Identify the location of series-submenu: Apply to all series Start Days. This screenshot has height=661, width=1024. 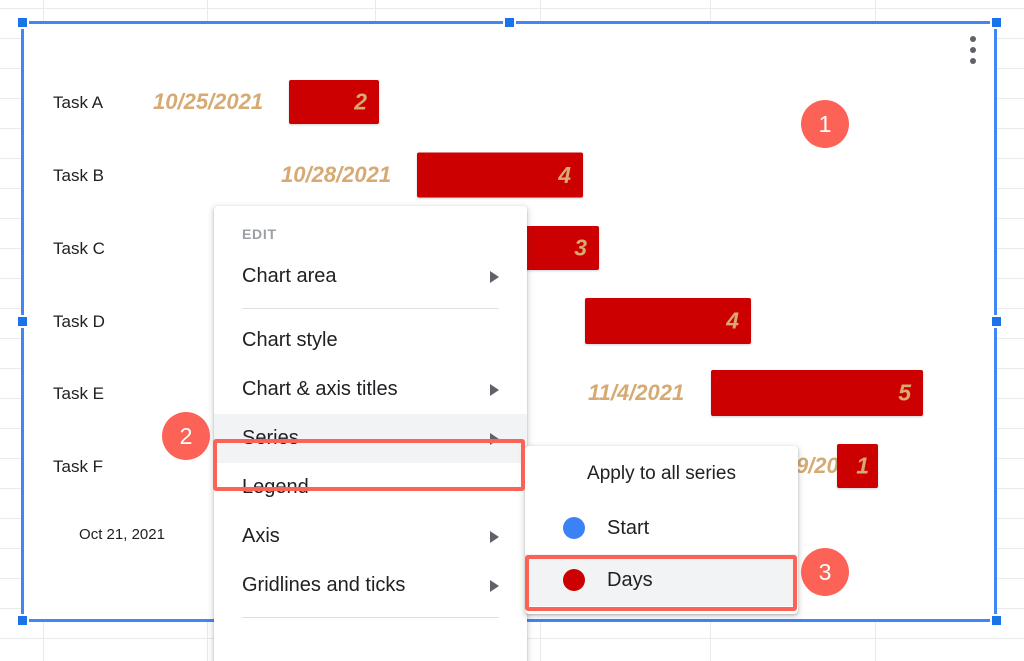
(661, 530).